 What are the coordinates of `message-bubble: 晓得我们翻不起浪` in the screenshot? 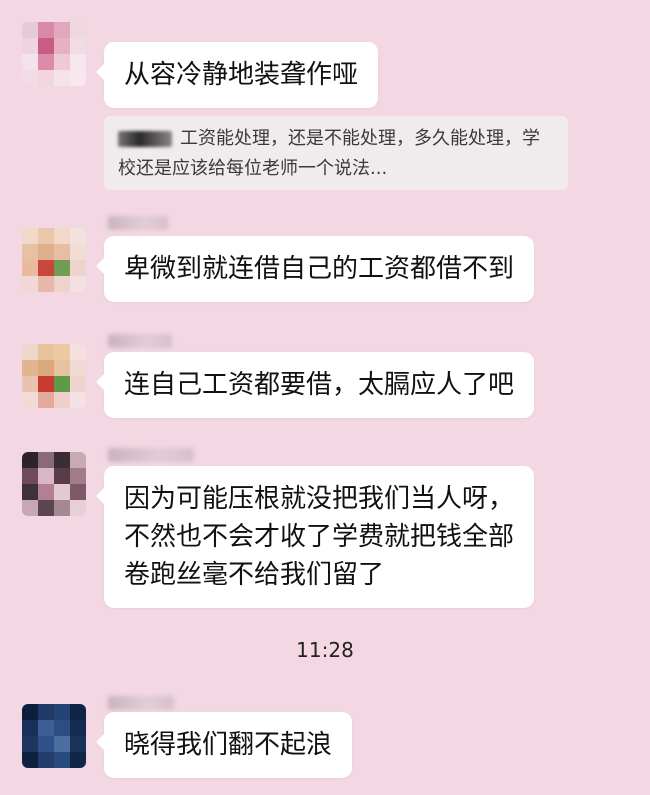 It's located at (224, 745).